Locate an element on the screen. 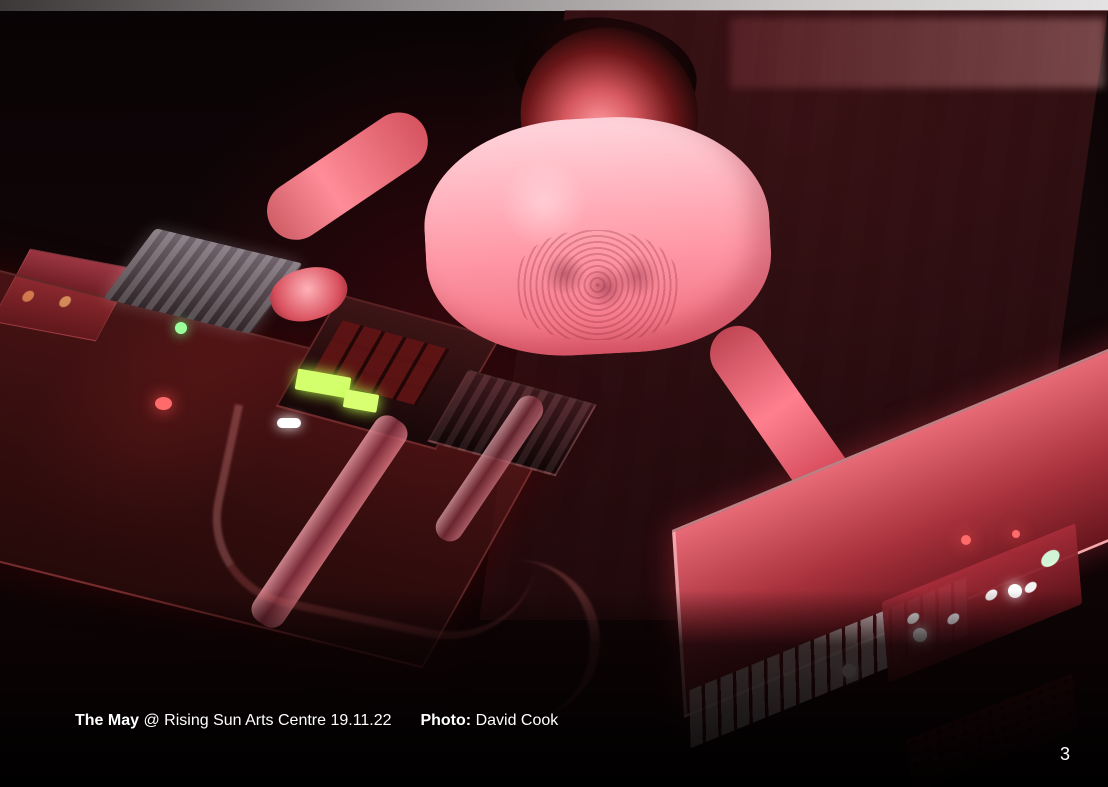  performer-left-arm is located at coordinates (347, 176).